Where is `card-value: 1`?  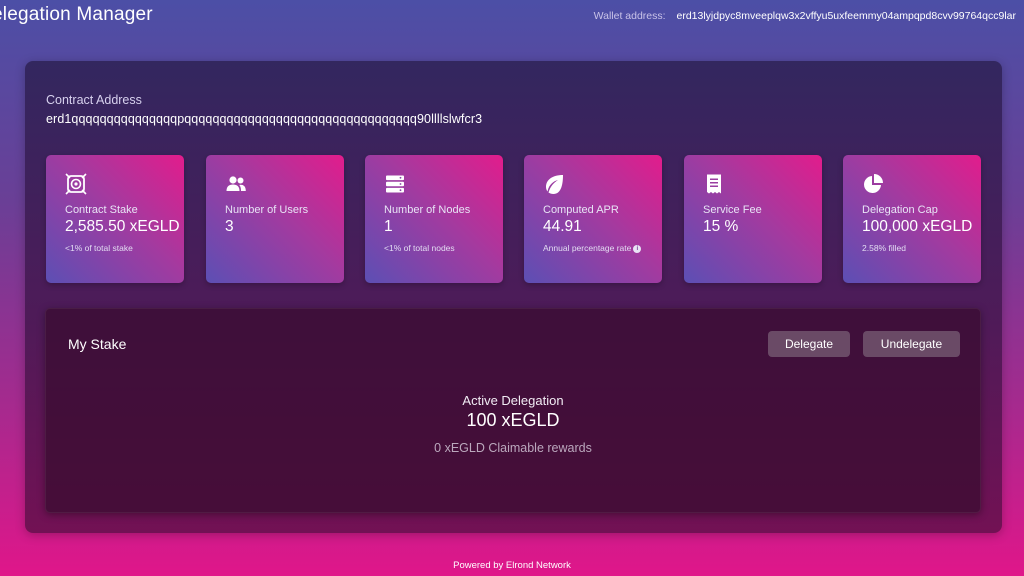 card-value: 1 is located at coordinates (388, 226).